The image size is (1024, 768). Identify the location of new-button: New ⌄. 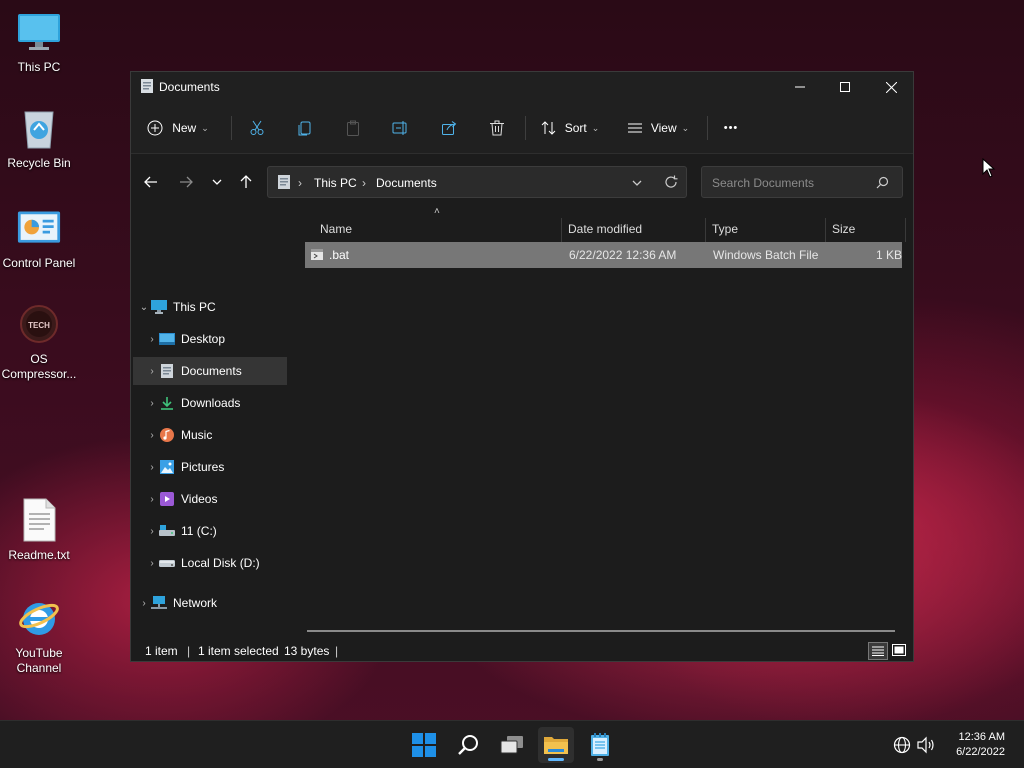
(178, 128).